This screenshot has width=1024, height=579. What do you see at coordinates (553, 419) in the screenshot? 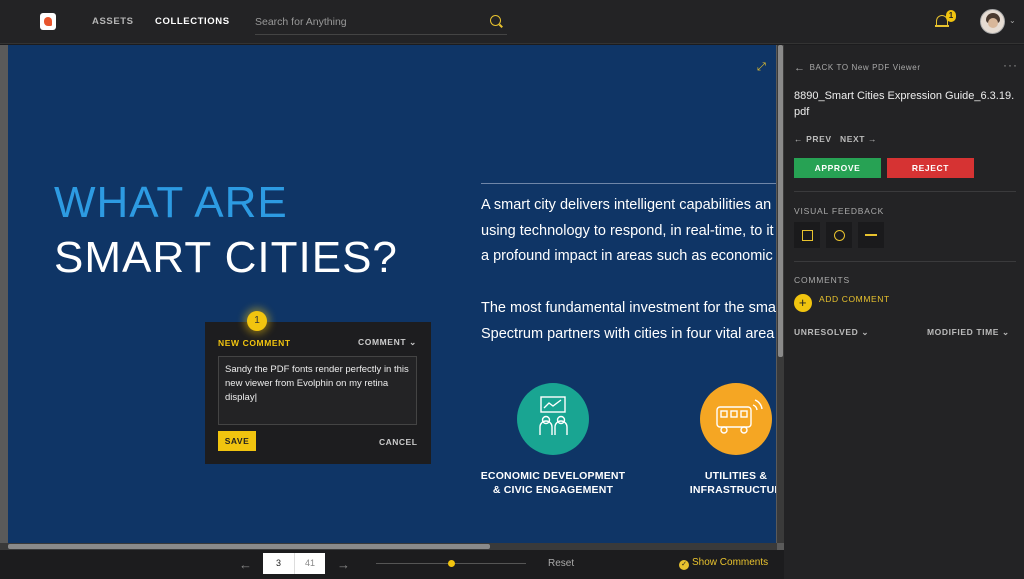
I see `economic-development-icon` at bounding box center [553, 419].